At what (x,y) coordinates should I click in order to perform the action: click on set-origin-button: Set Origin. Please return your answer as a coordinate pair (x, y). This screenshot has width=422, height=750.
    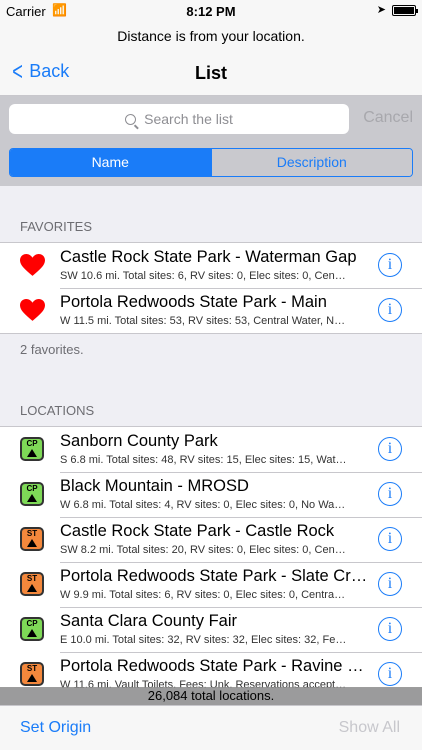
    Looking at the image, I should click on (55, 728).